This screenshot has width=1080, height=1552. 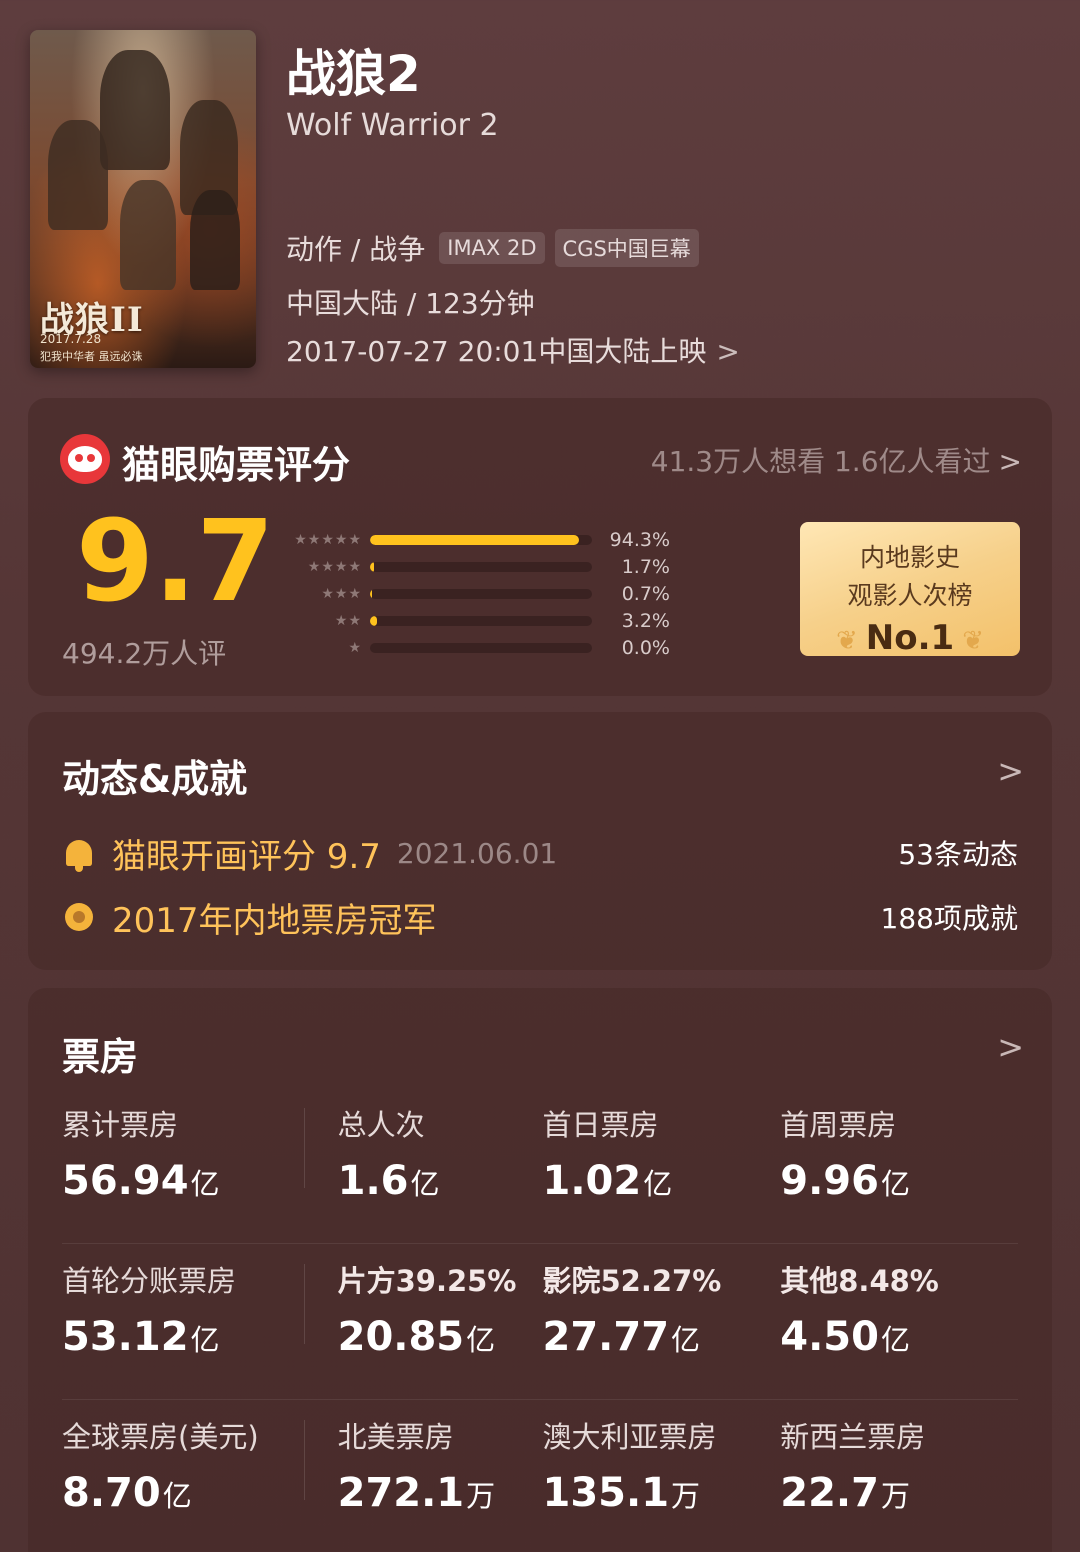 I want to click on box-office-stat: 总人次 1.6亿, so click(x=423, y=1165).